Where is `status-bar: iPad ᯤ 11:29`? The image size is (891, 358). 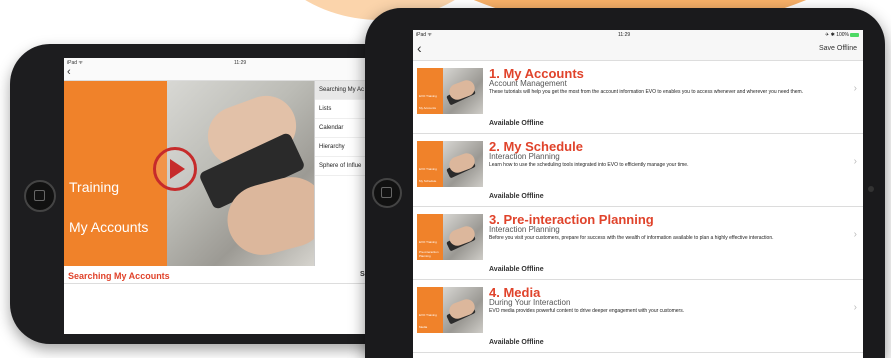 status-bar: iPad ᯤ 11:29 is located at coordinates (234, 63).